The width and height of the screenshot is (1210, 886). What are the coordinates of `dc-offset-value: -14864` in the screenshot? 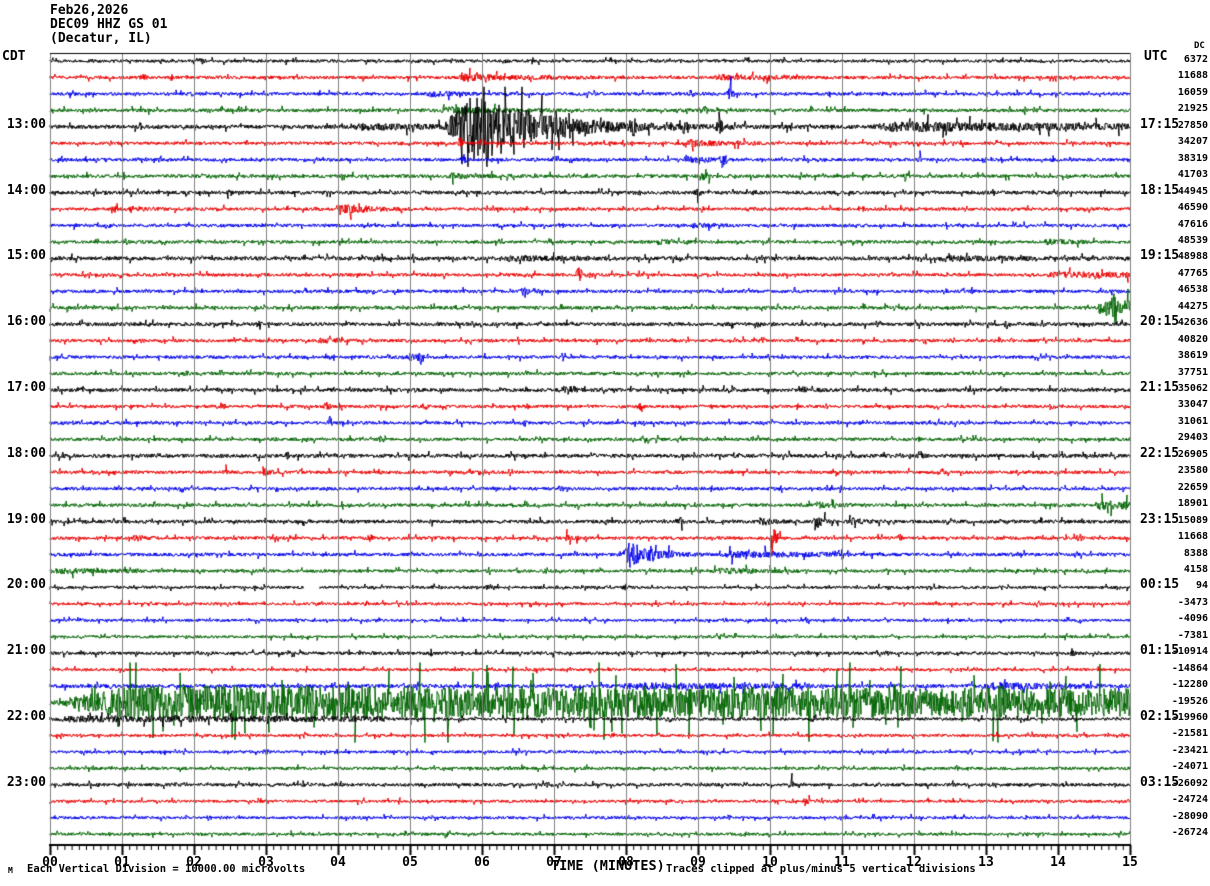 It's located at (1189, 668).